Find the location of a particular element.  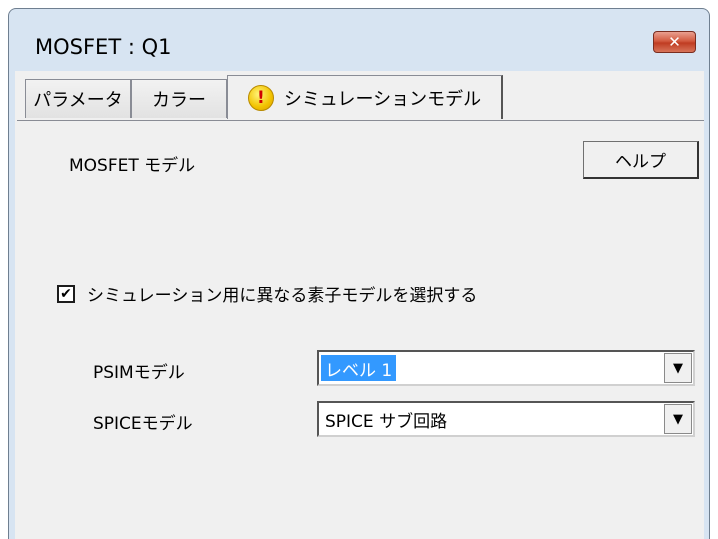

tab-color: カラー is located at coordinates (179, 98).